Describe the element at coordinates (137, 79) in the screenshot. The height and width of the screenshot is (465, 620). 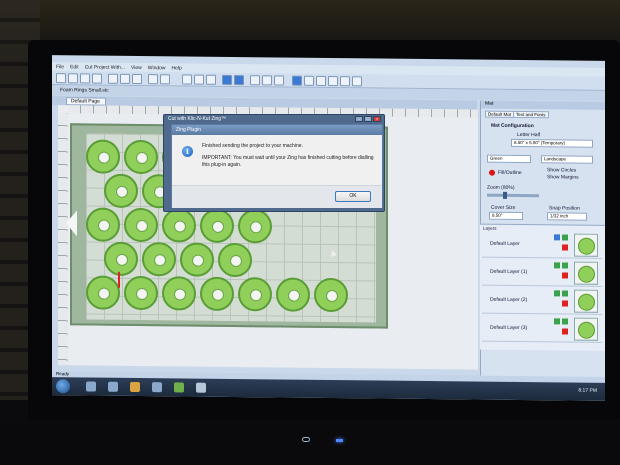
I see `paste-icon` at that location.